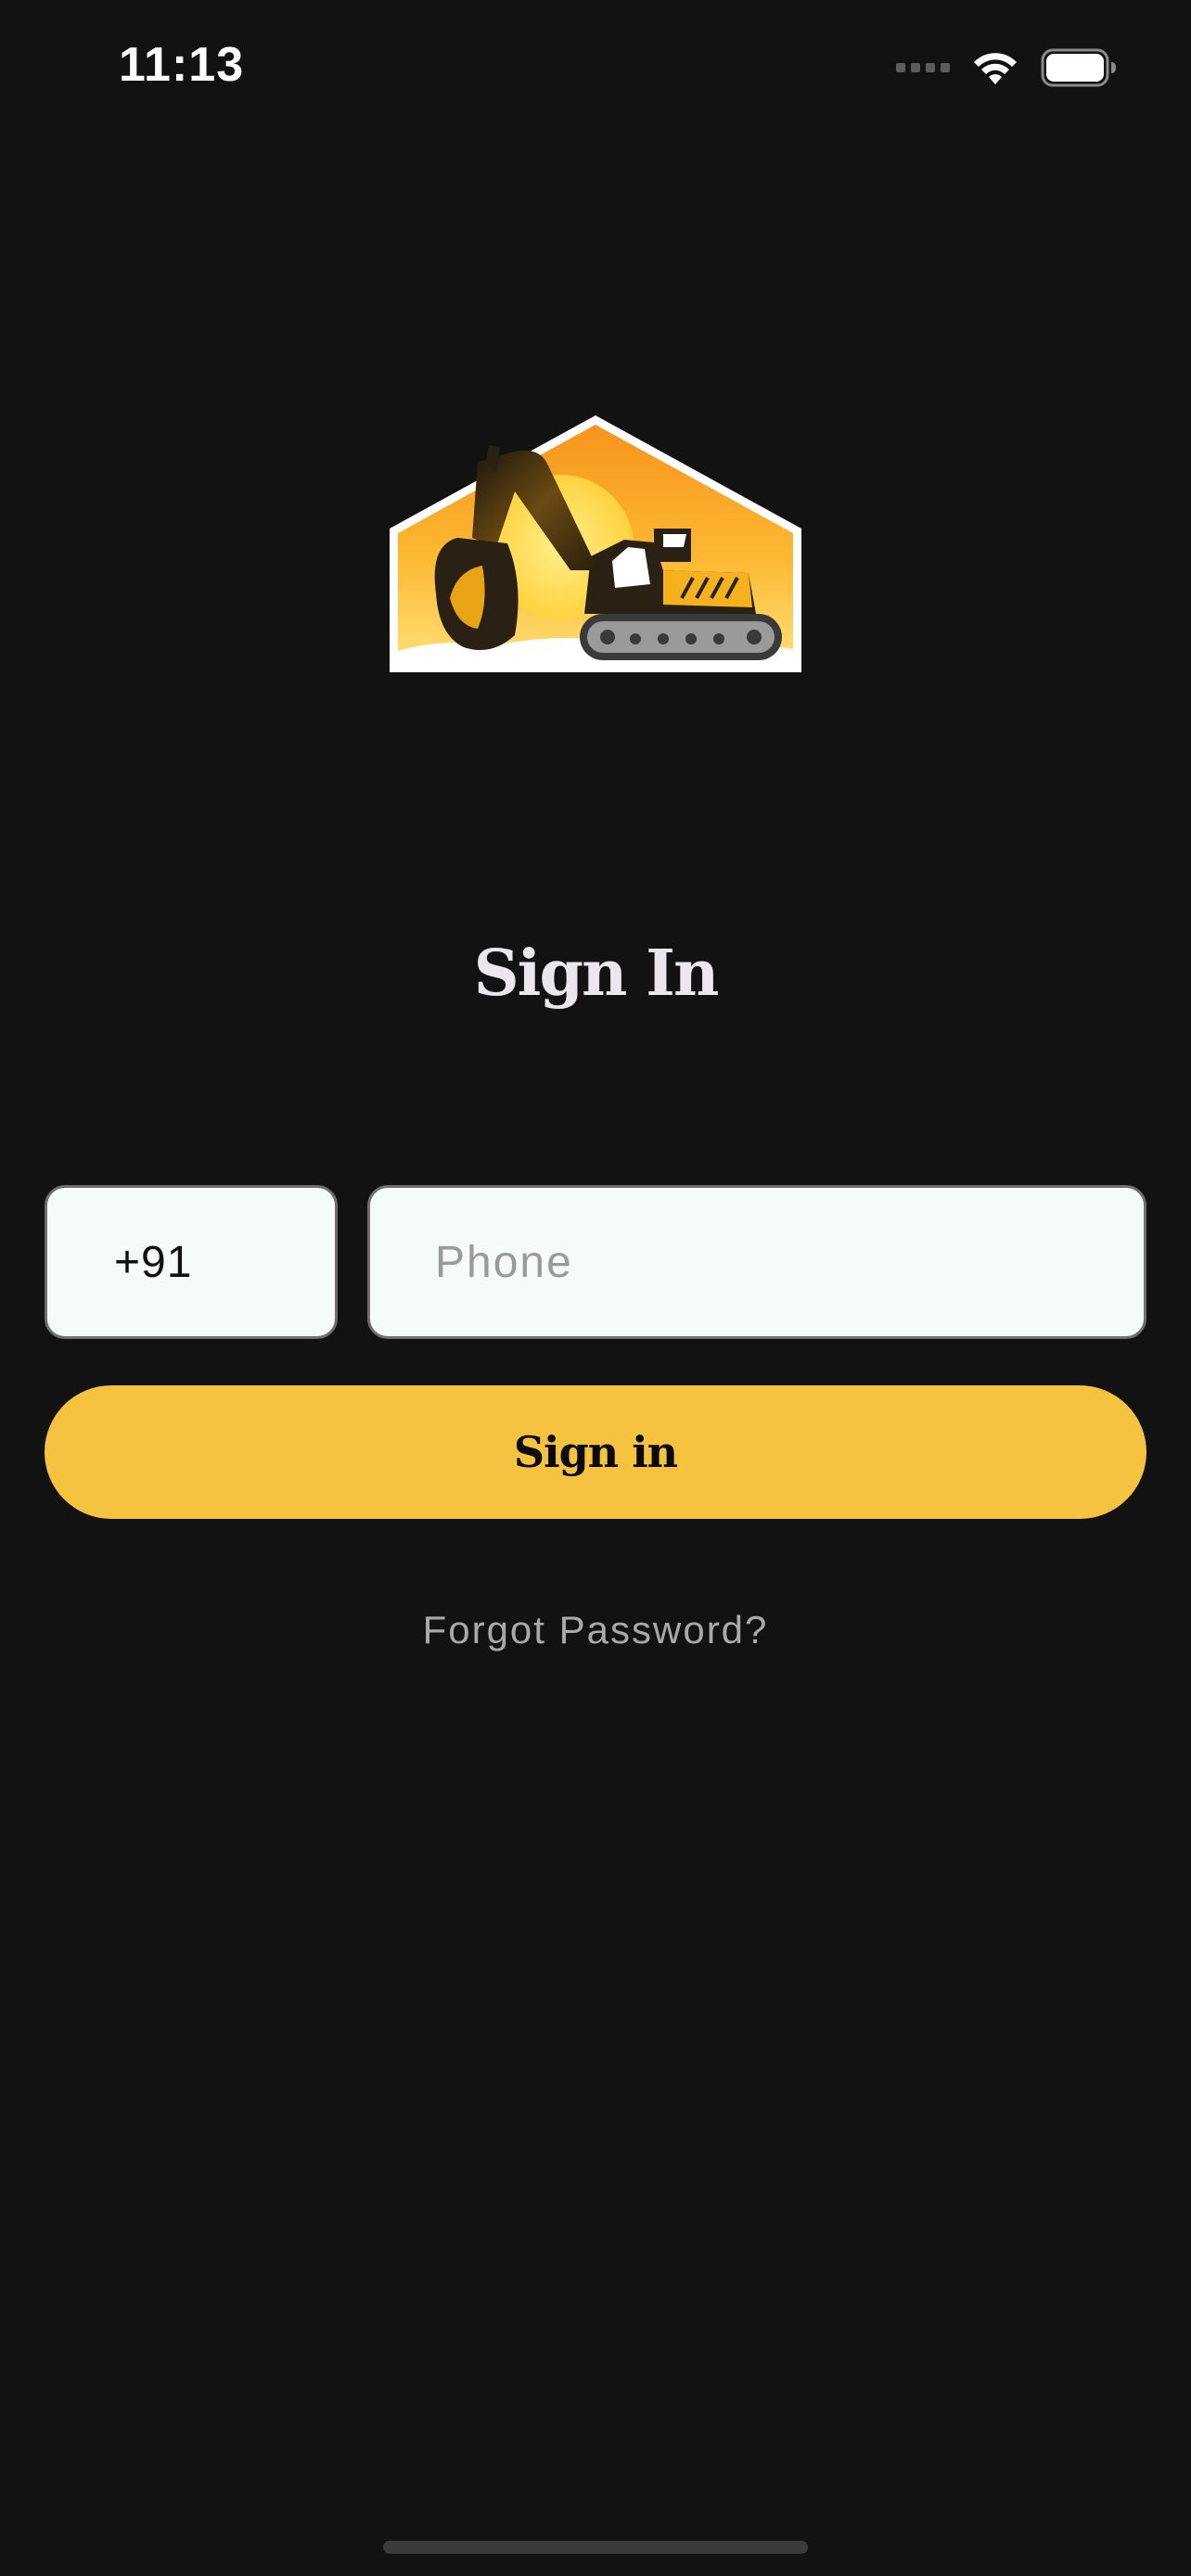  Describe the element at coordinates (182, 65) in the screenshot. I see `status-time: 11:13` at that location.